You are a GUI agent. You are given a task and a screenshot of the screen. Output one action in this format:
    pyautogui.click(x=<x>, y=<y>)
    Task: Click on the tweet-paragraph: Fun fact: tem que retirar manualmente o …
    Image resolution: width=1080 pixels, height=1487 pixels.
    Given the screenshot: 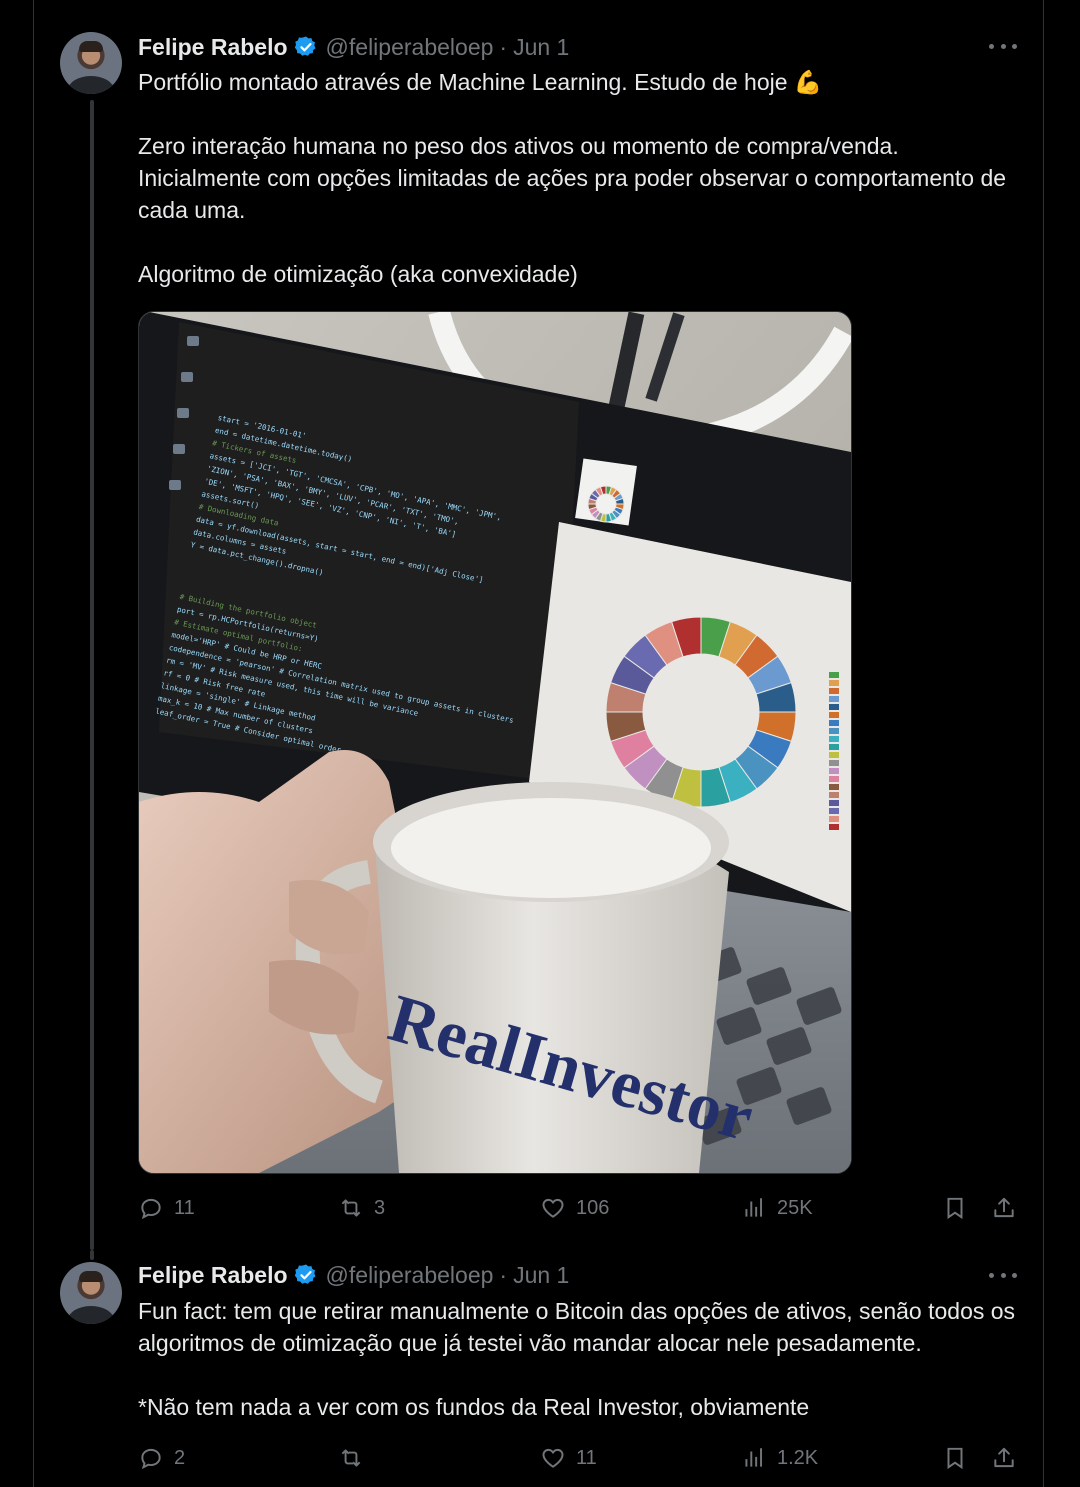 What is the action you would take?
    pyautogui.click(x=577, y=1327)
    